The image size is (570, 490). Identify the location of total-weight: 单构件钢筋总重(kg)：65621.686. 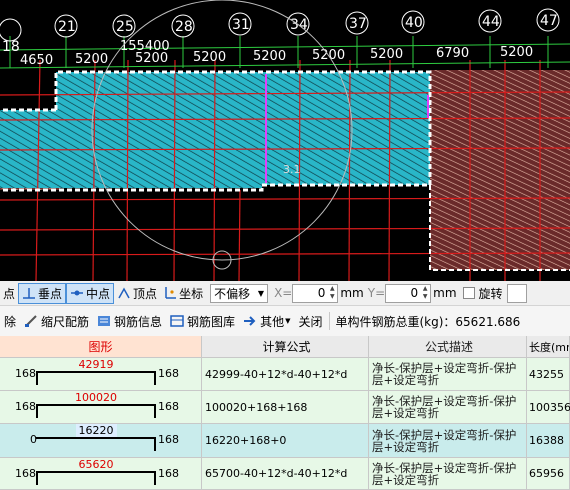
(428, 321).